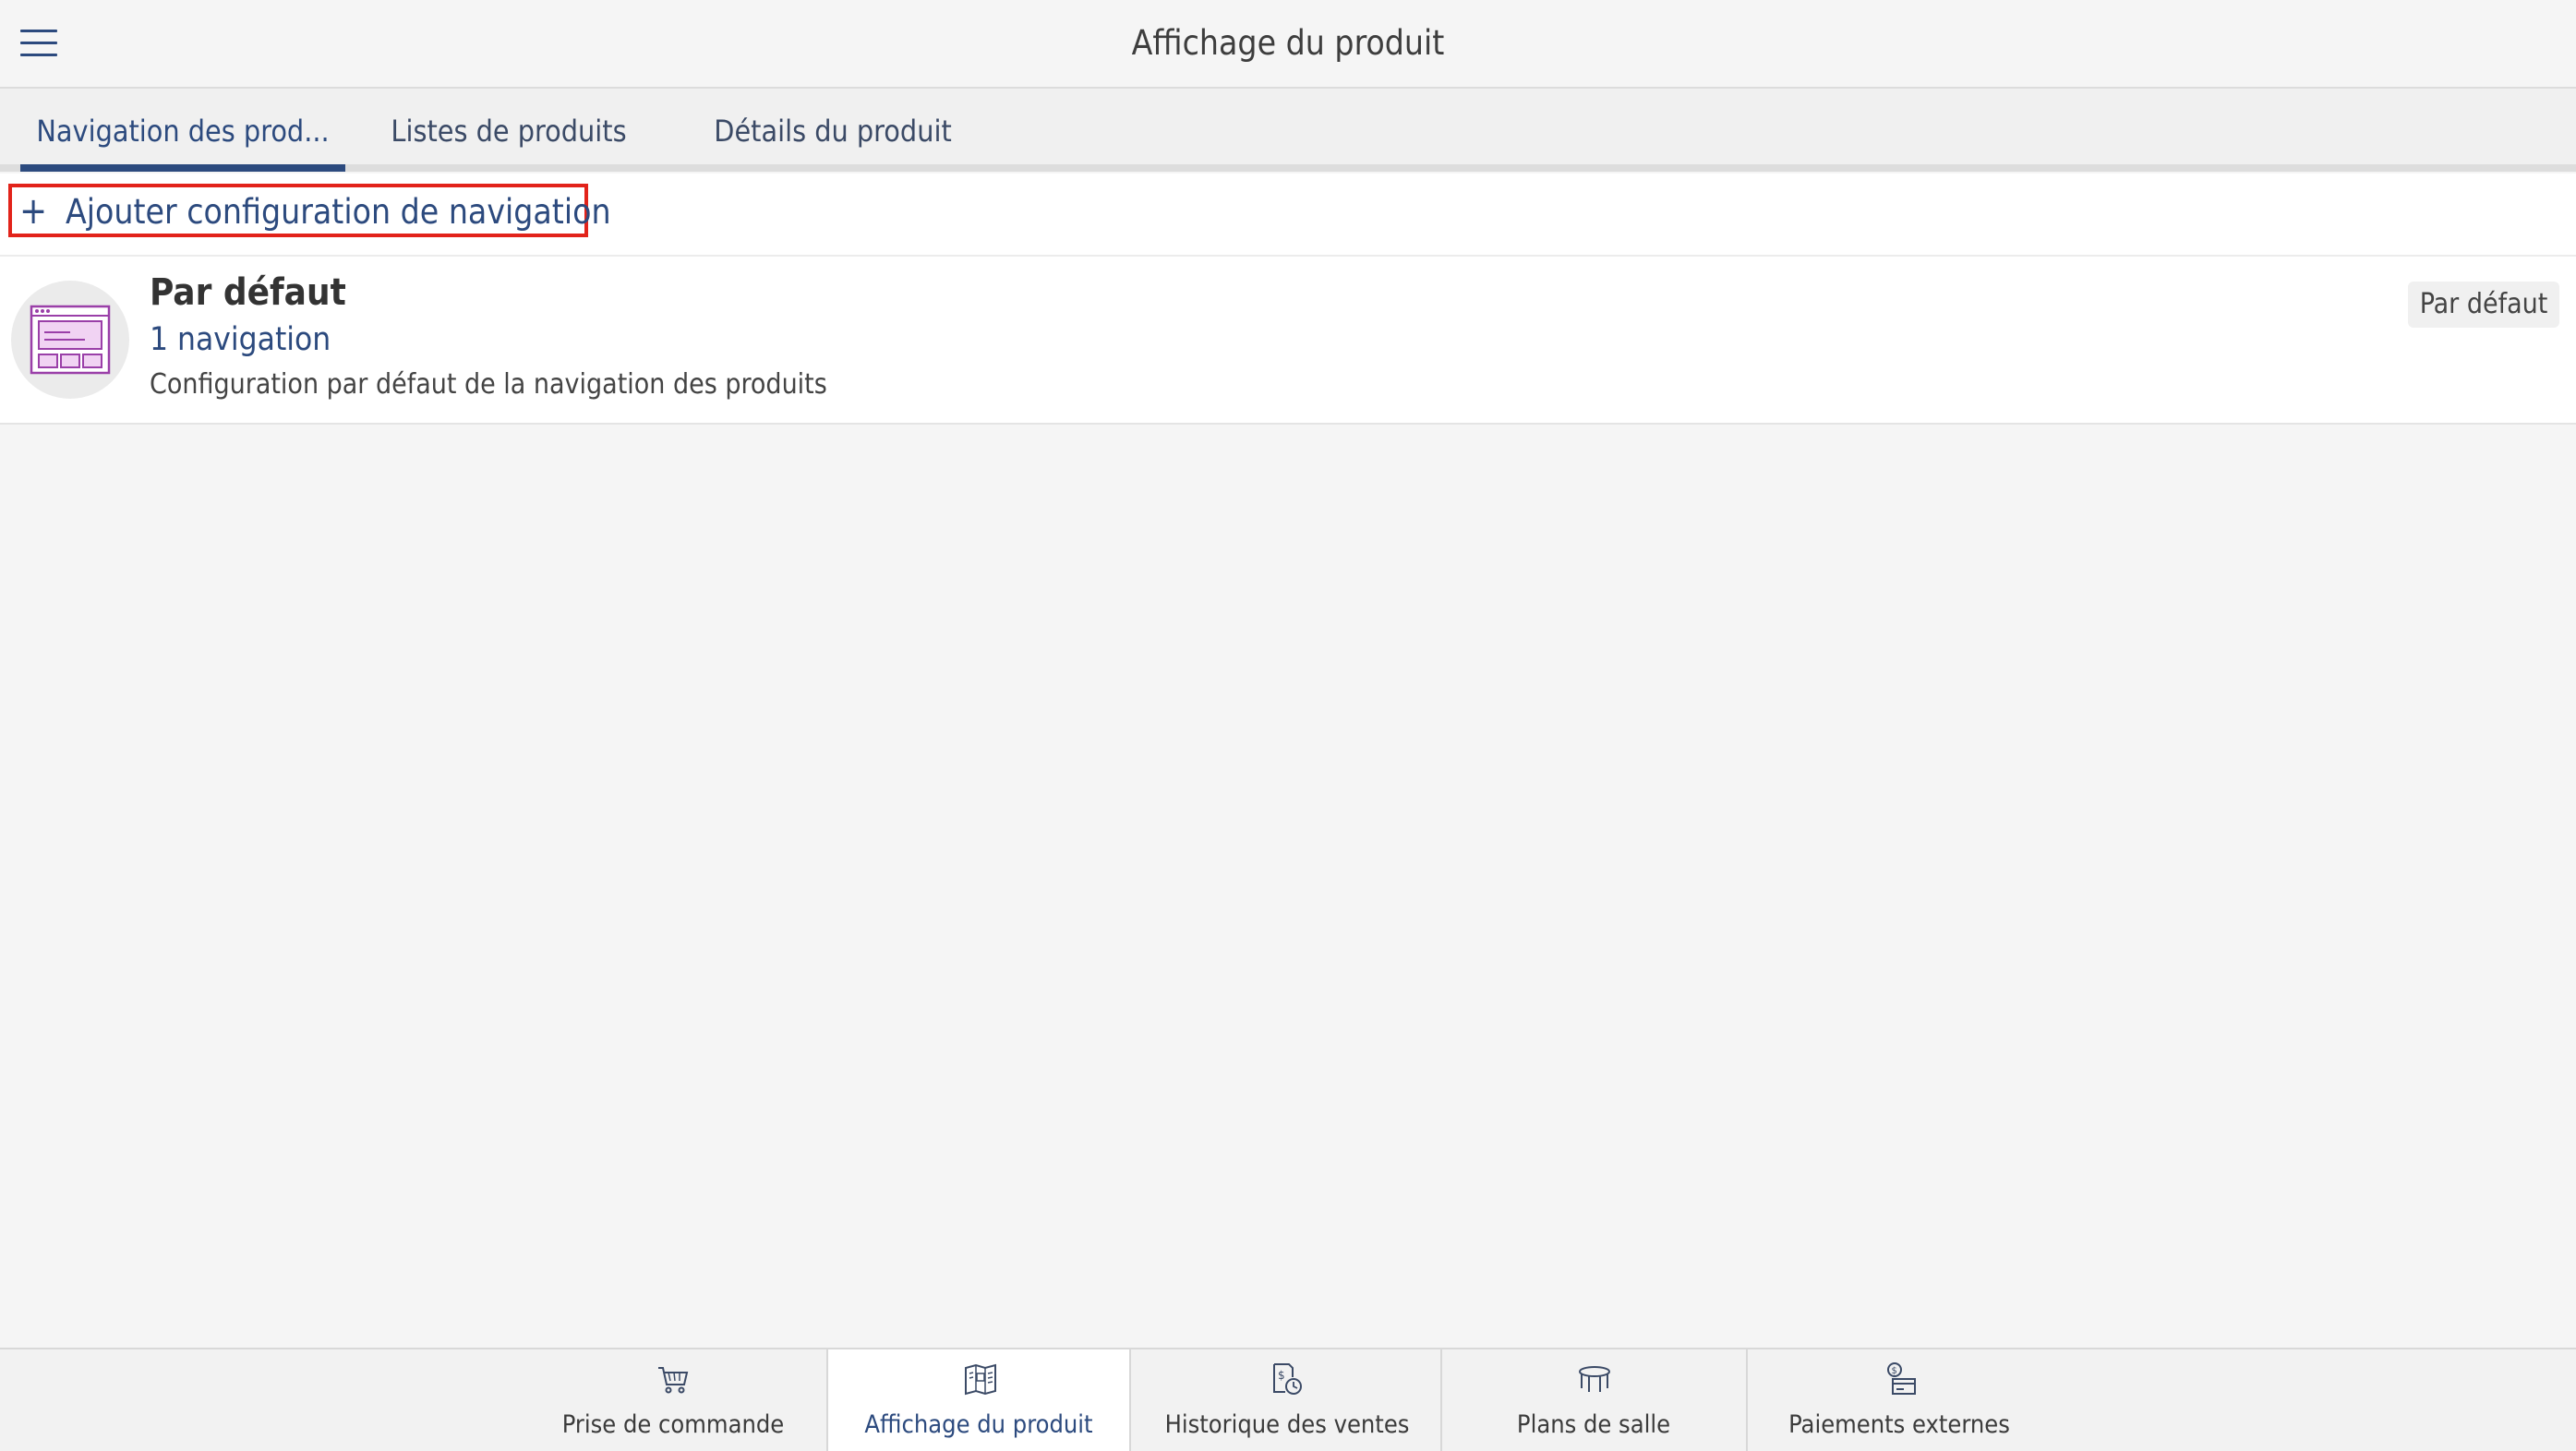 This screenshot has width=2576, height=1451. I want to click on sales-history-icon: $, so click(1287, 1379).